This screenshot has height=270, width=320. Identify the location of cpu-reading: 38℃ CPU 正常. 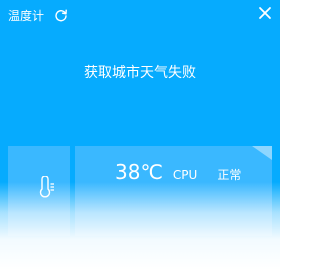
(178, 172).